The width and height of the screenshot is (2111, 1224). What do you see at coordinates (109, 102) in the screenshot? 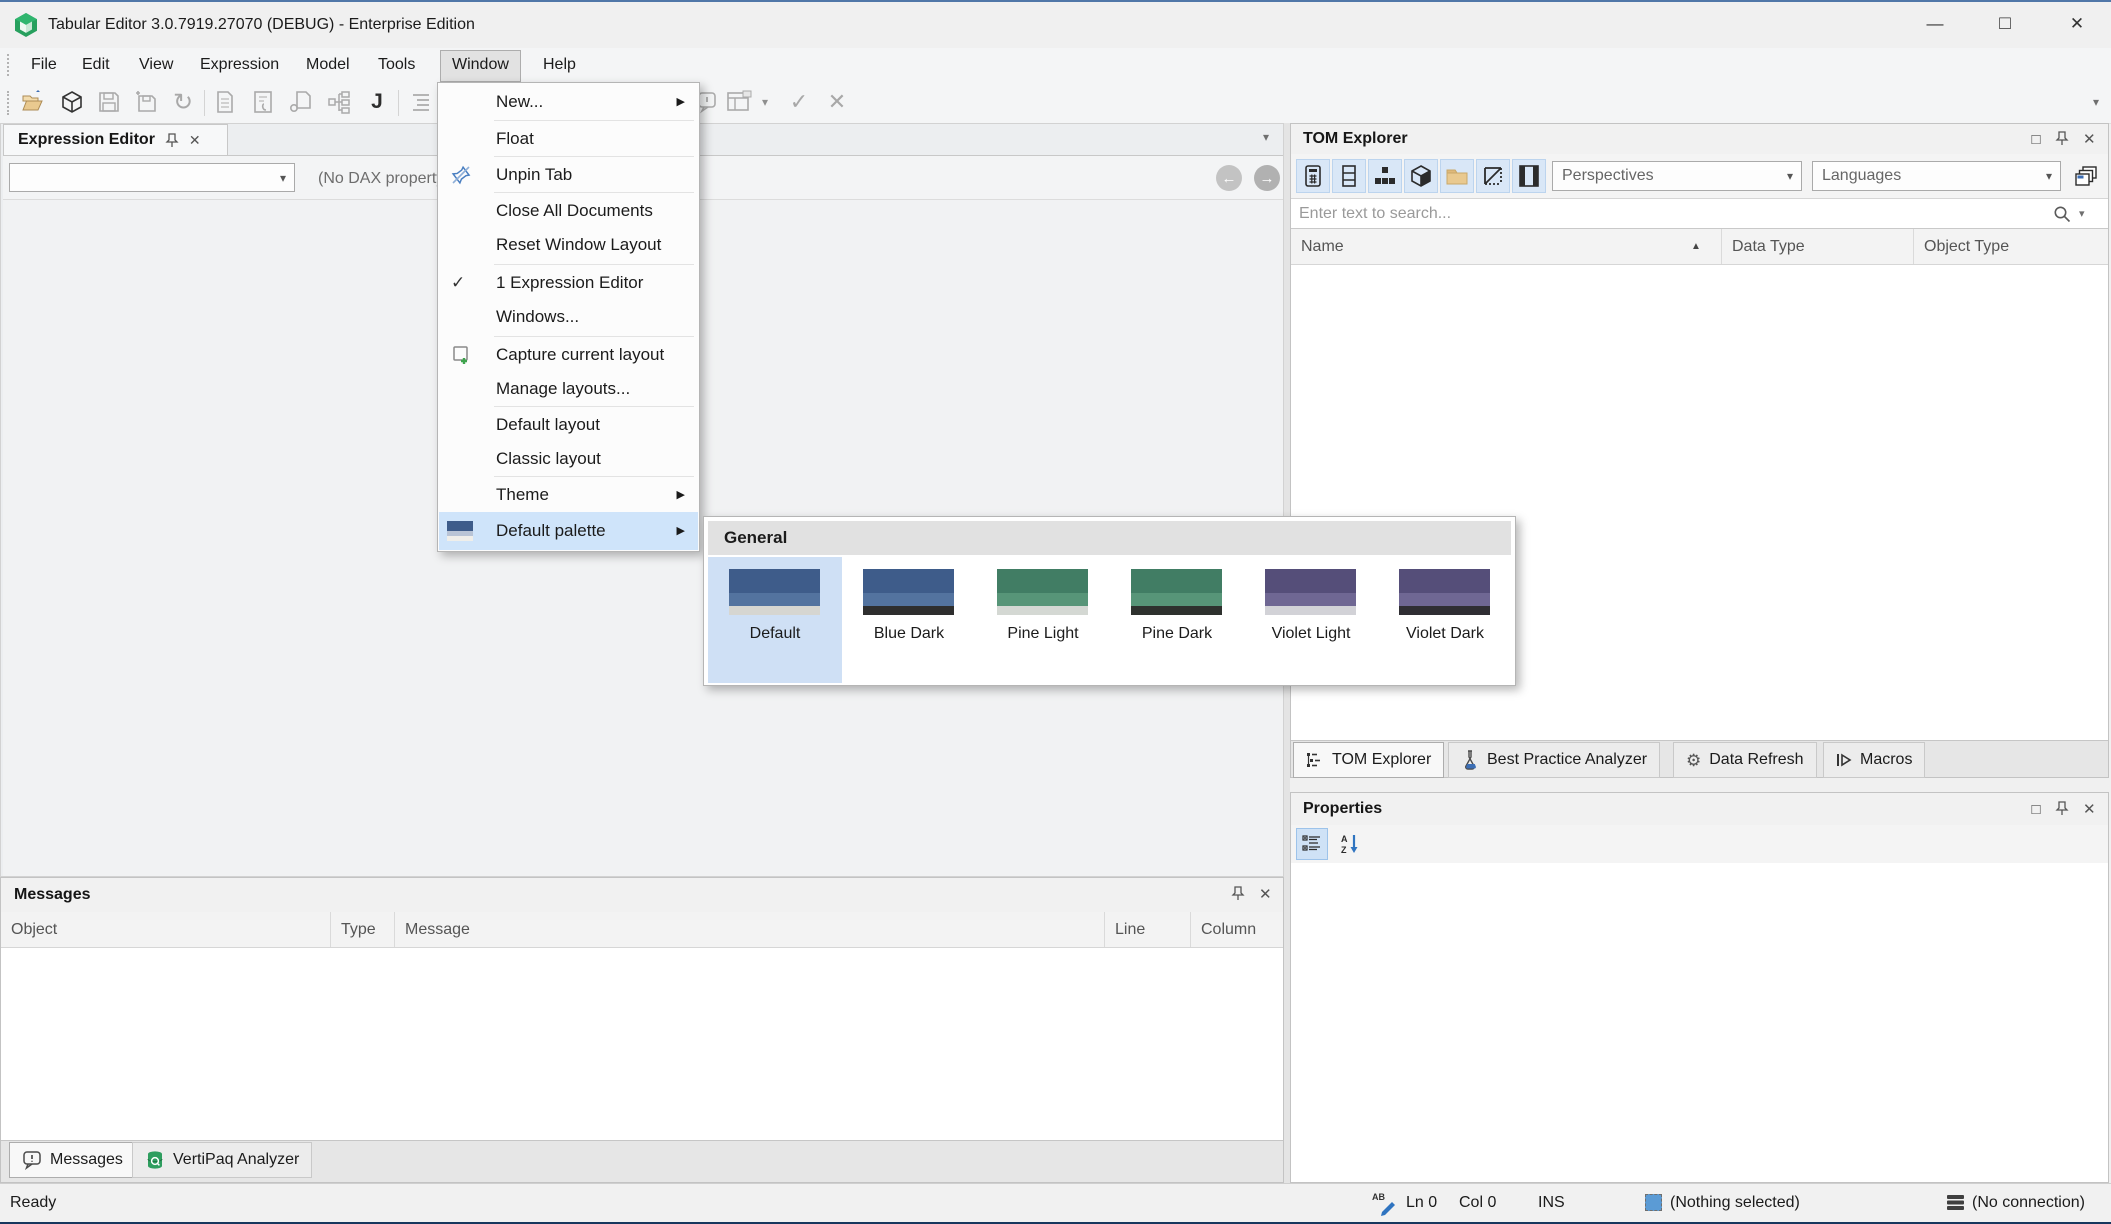
I see `save-icon` at bounding box center [109, 102].